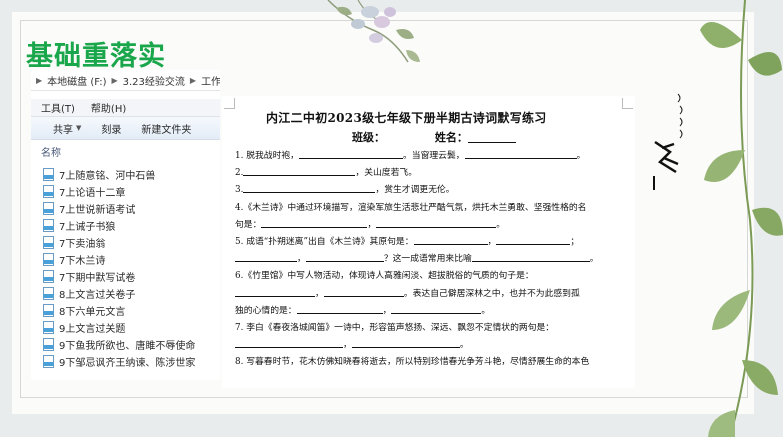 This screenshot has width=783, height=437. I want to click on file-item: 9上文言过关题, so click(125, 327).